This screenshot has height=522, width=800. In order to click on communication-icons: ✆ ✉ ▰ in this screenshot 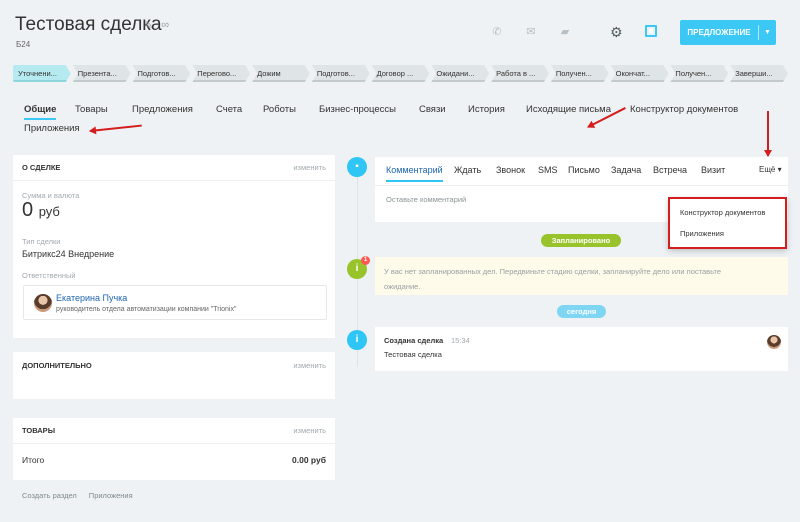, I will do `click(531, 32)`.